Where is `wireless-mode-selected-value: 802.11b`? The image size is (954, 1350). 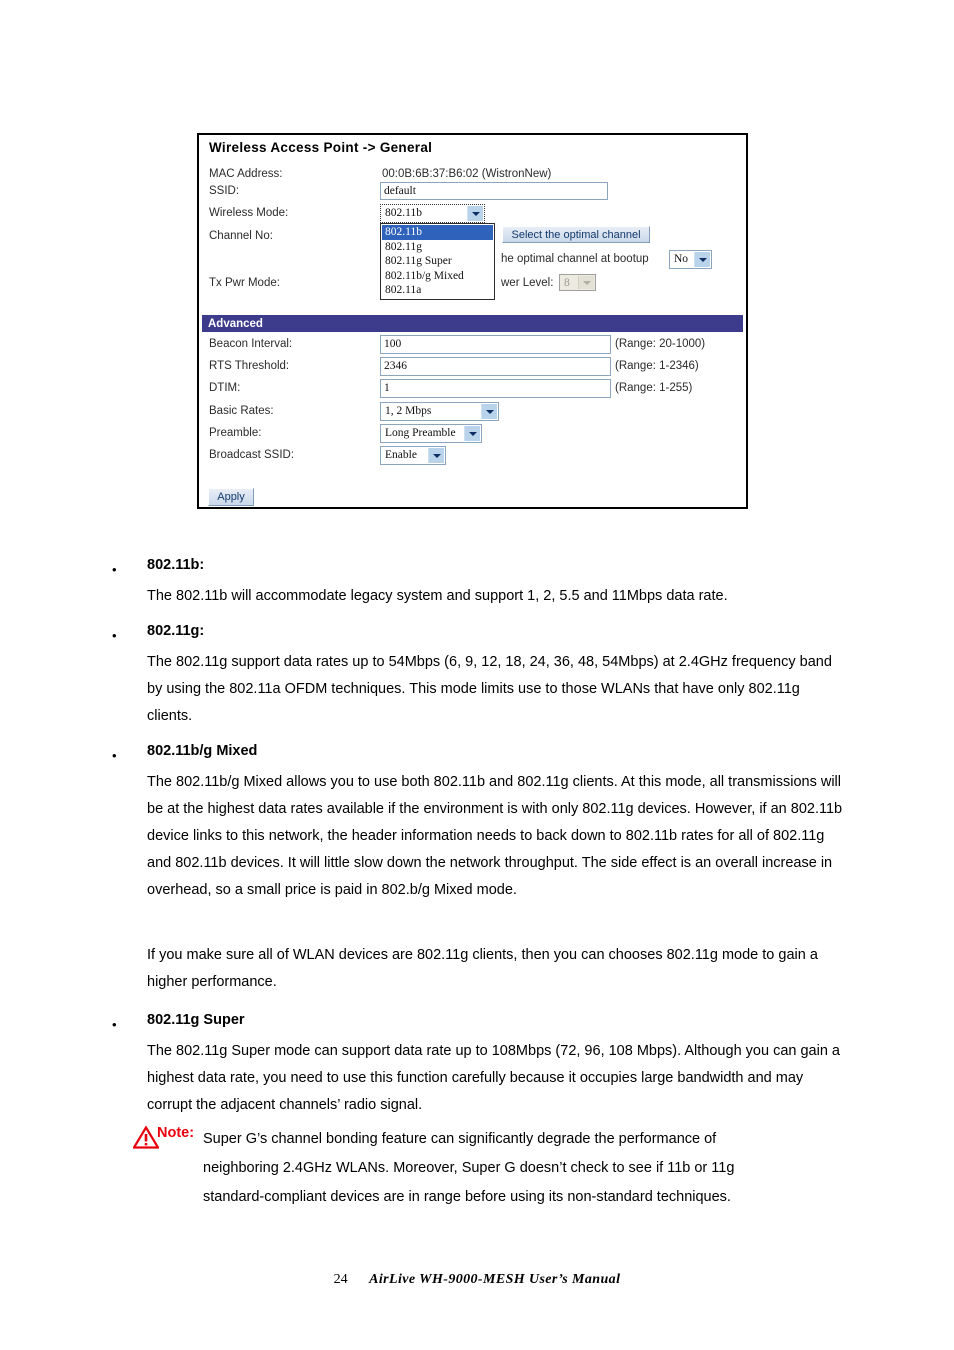
wireless-mode-selected-value: 802.11b is located at coordinates (403, 213).